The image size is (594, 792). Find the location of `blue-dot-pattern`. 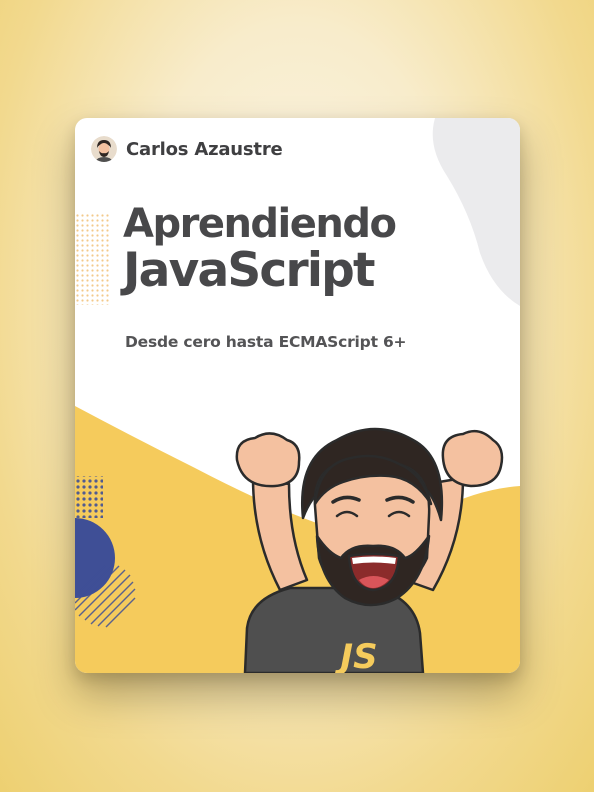

blue-dot-pattern is located at coordinates (89, 497).